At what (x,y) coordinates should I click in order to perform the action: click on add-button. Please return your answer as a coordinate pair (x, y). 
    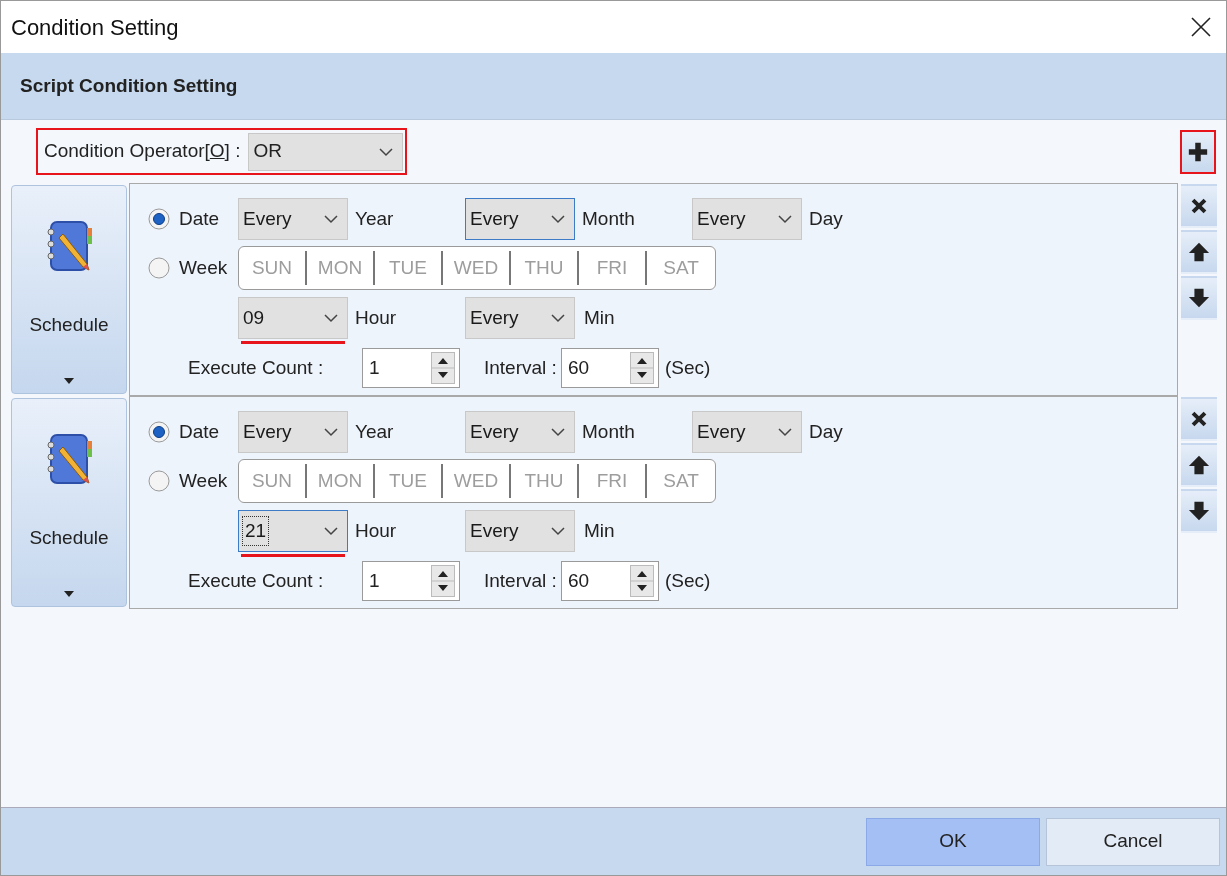
    Looking at the image, I should click on (1198, 151).